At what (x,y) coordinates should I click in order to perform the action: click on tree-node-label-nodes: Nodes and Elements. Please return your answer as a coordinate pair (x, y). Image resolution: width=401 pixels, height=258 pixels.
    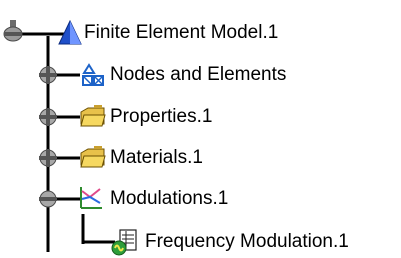
    Looking at the image, I should click on (198, 75).